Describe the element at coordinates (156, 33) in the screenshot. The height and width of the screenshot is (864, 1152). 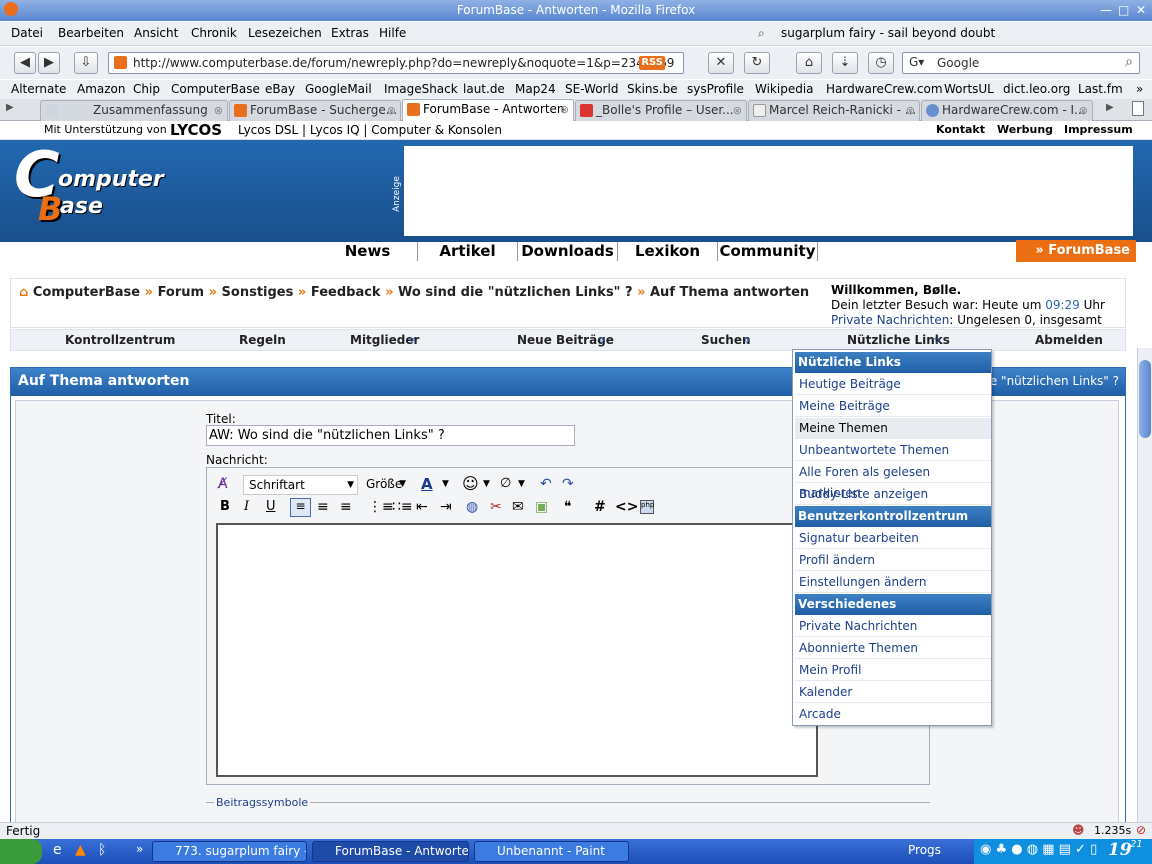
I see `menu-ansicht: Ansicht` at that location.